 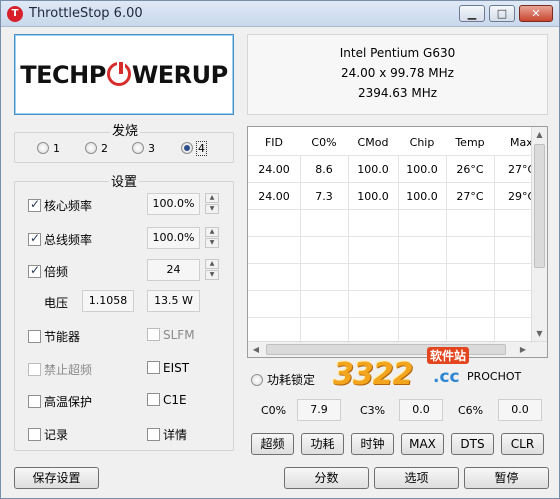 I want to click on profiles-label: 发烧, so click(x=125, y=129).